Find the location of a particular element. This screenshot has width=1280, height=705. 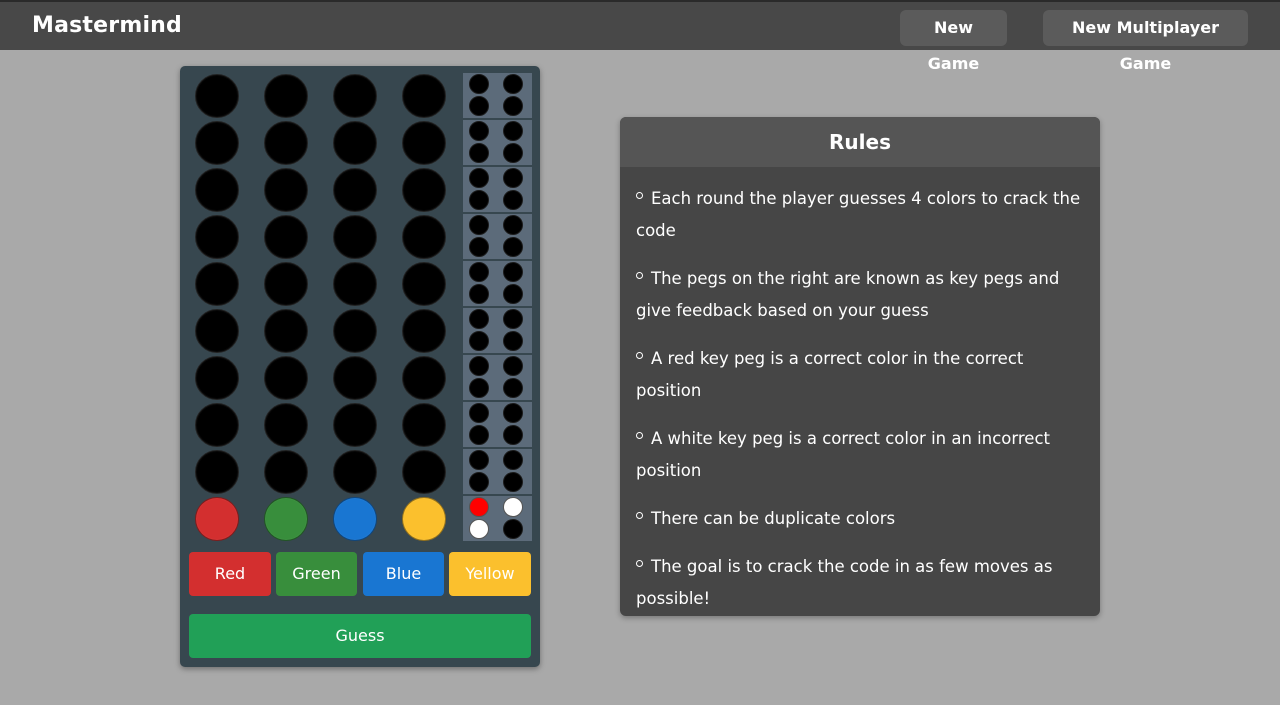

green-color-button: Green is located at coordinates (316, 574).